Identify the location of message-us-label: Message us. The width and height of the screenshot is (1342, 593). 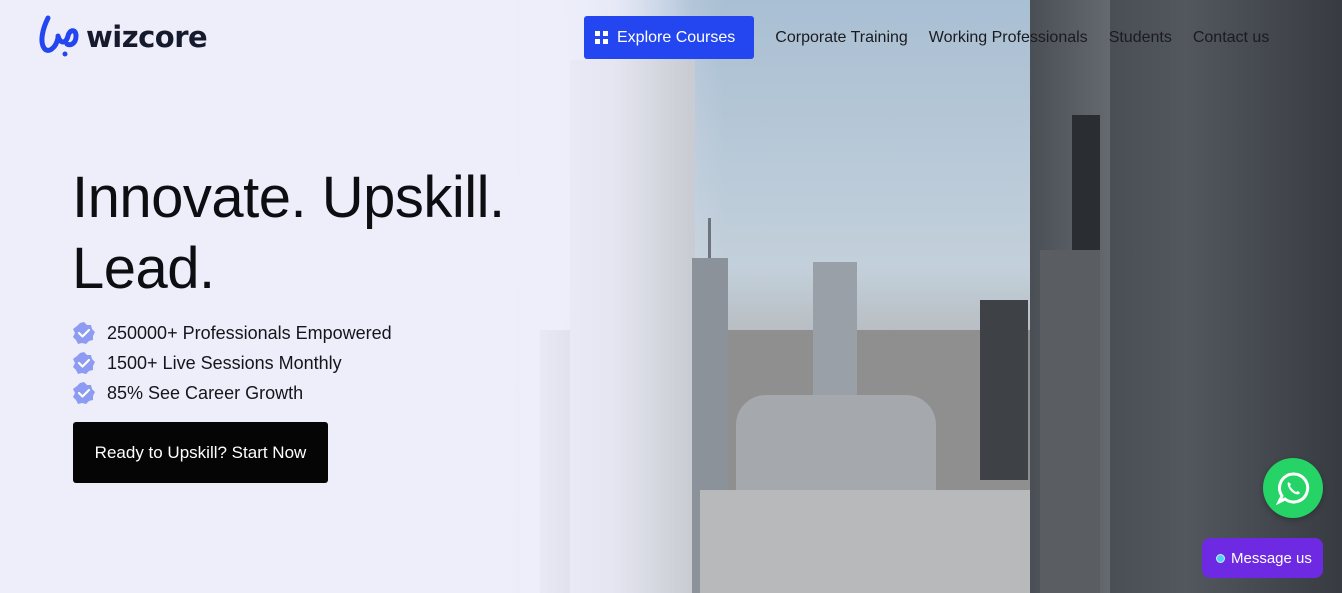
(1271, 558).